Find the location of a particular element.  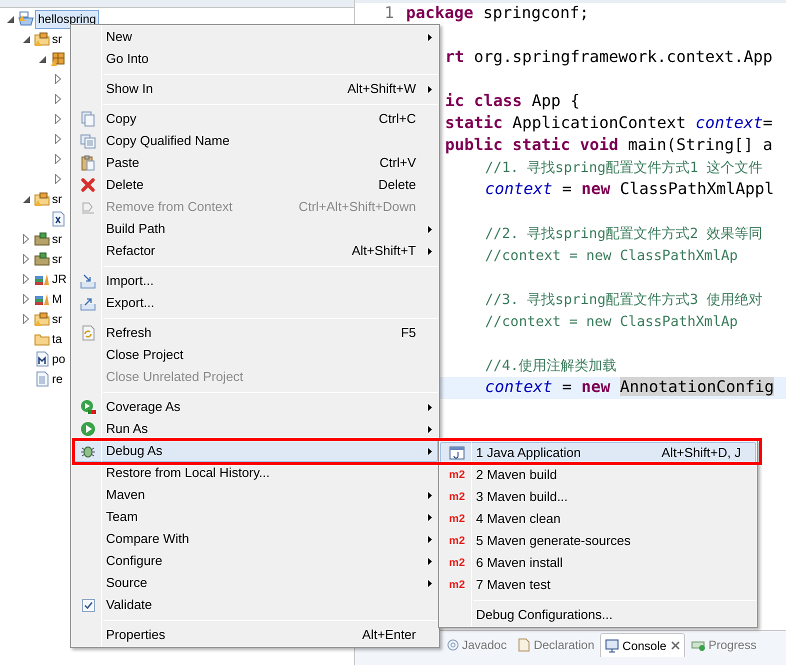

tree-item: JR is located at coordinates (59, 279).